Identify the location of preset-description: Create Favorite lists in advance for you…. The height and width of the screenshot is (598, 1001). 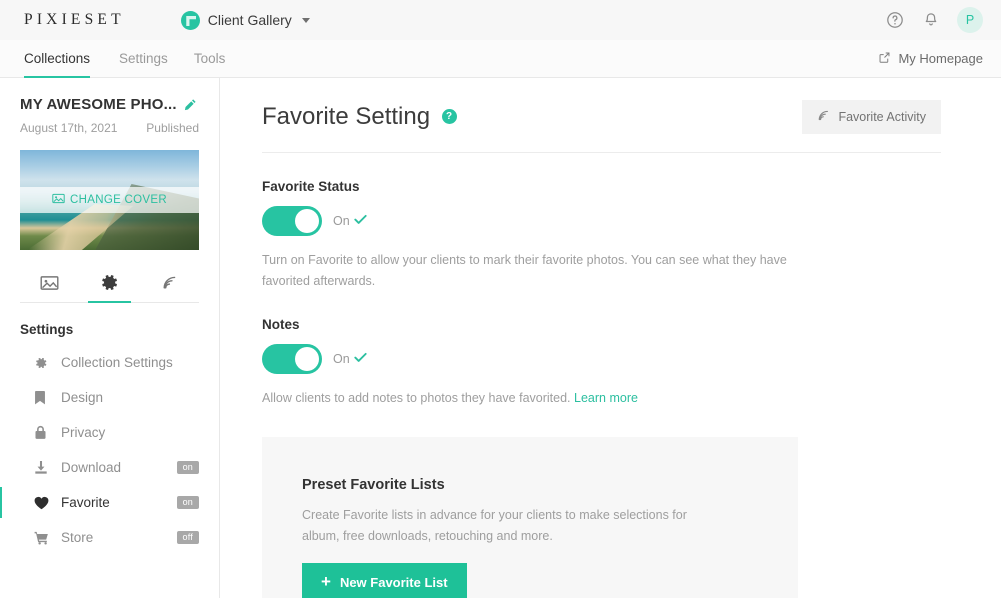
(494, 525).